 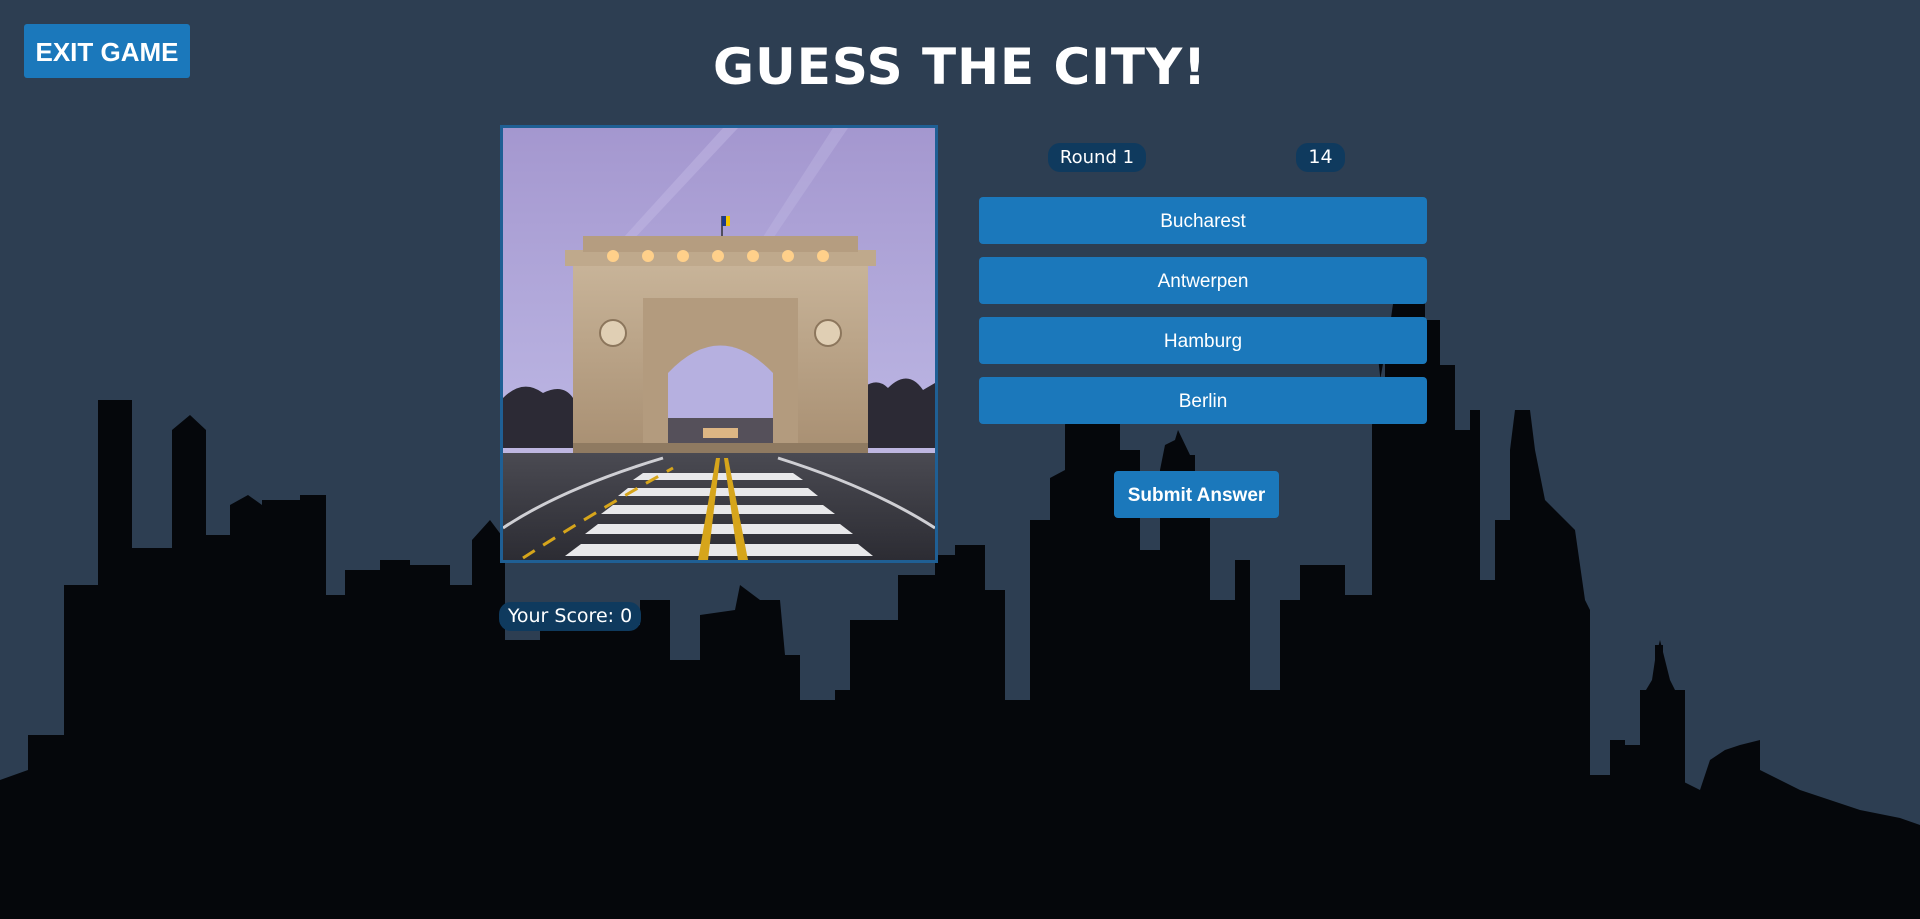 What do you see at coordinates (1203, 400) in the screenshot?
I see `option-button-berlin: Berlin` at bounding box center [1203, 400].